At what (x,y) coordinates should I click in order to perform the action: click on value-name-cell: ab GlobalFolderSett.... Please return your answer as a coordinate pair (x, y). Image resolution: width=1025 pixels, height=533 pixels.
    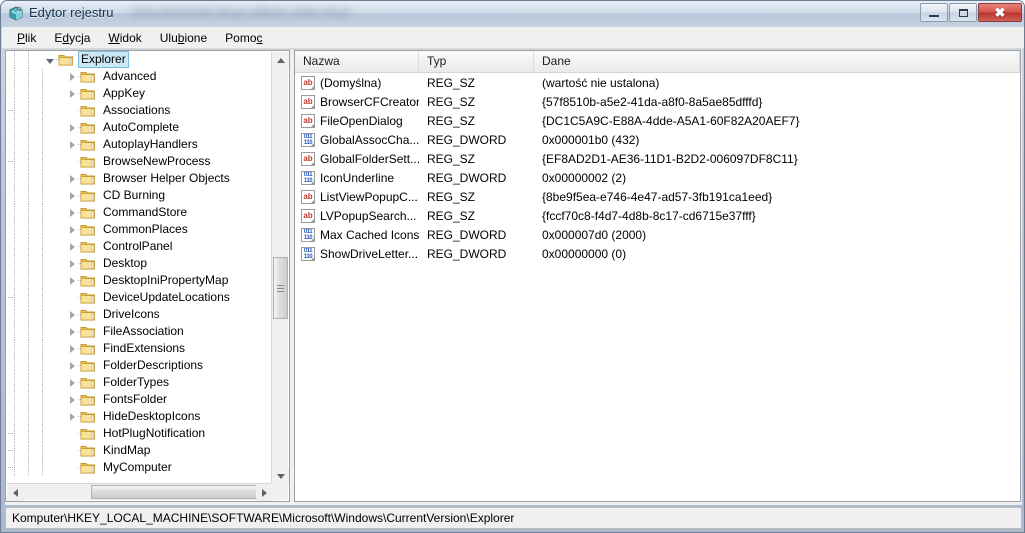
    Looking at the image, I should click on (357, 158).